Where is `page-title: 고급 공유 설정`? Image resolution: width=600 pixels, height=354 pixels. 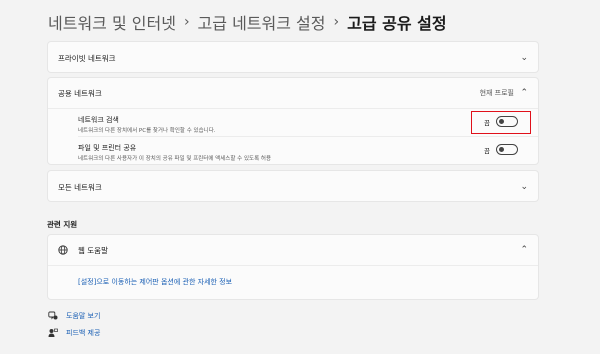
page-title: 고급 공유 설정 is located at coordinates (397, 23).